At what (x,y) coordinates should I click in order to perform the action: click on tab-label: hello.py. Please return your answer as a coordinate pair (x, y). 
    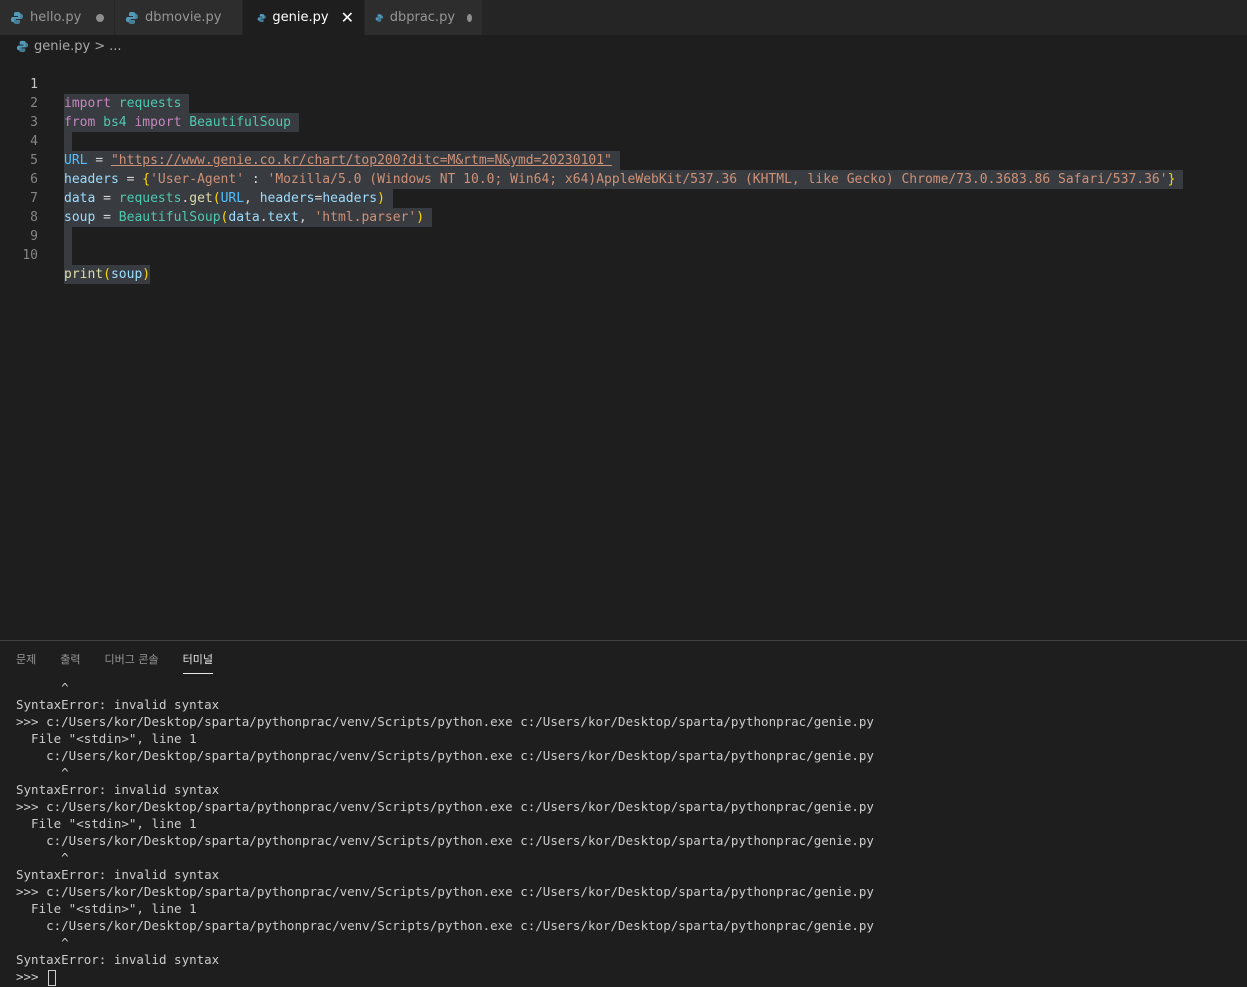
    Looking at the image, I should click on (56, 17).